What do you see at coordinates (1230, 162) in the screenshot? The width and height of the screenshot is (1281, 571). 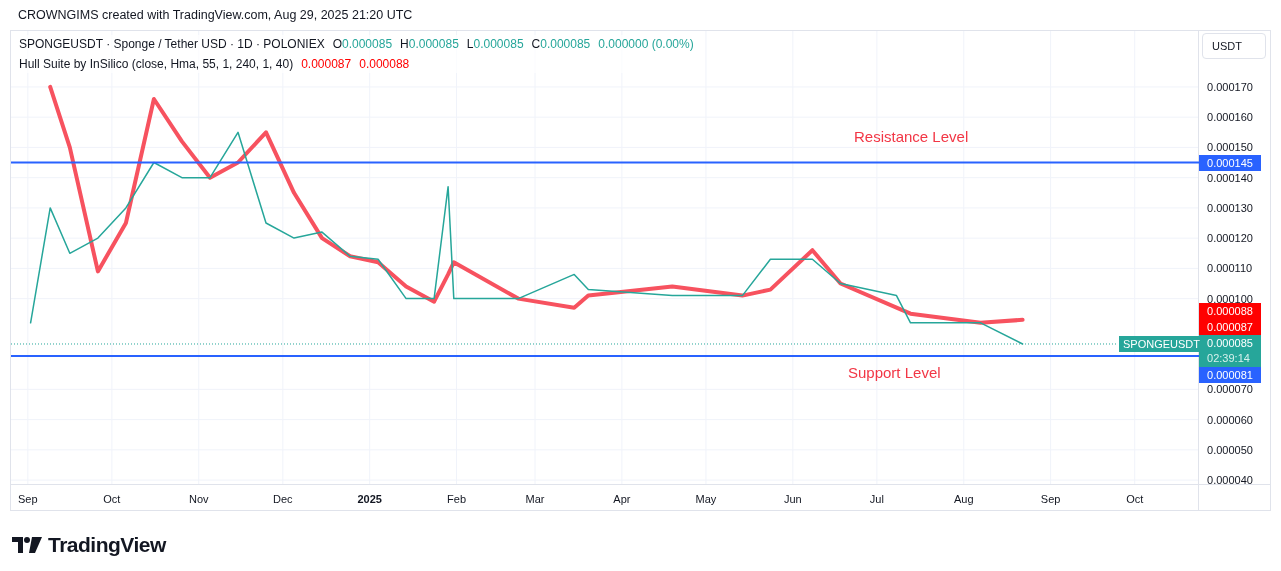 I see `price-tag: 0.000145` at bounding box center [1230, 162].